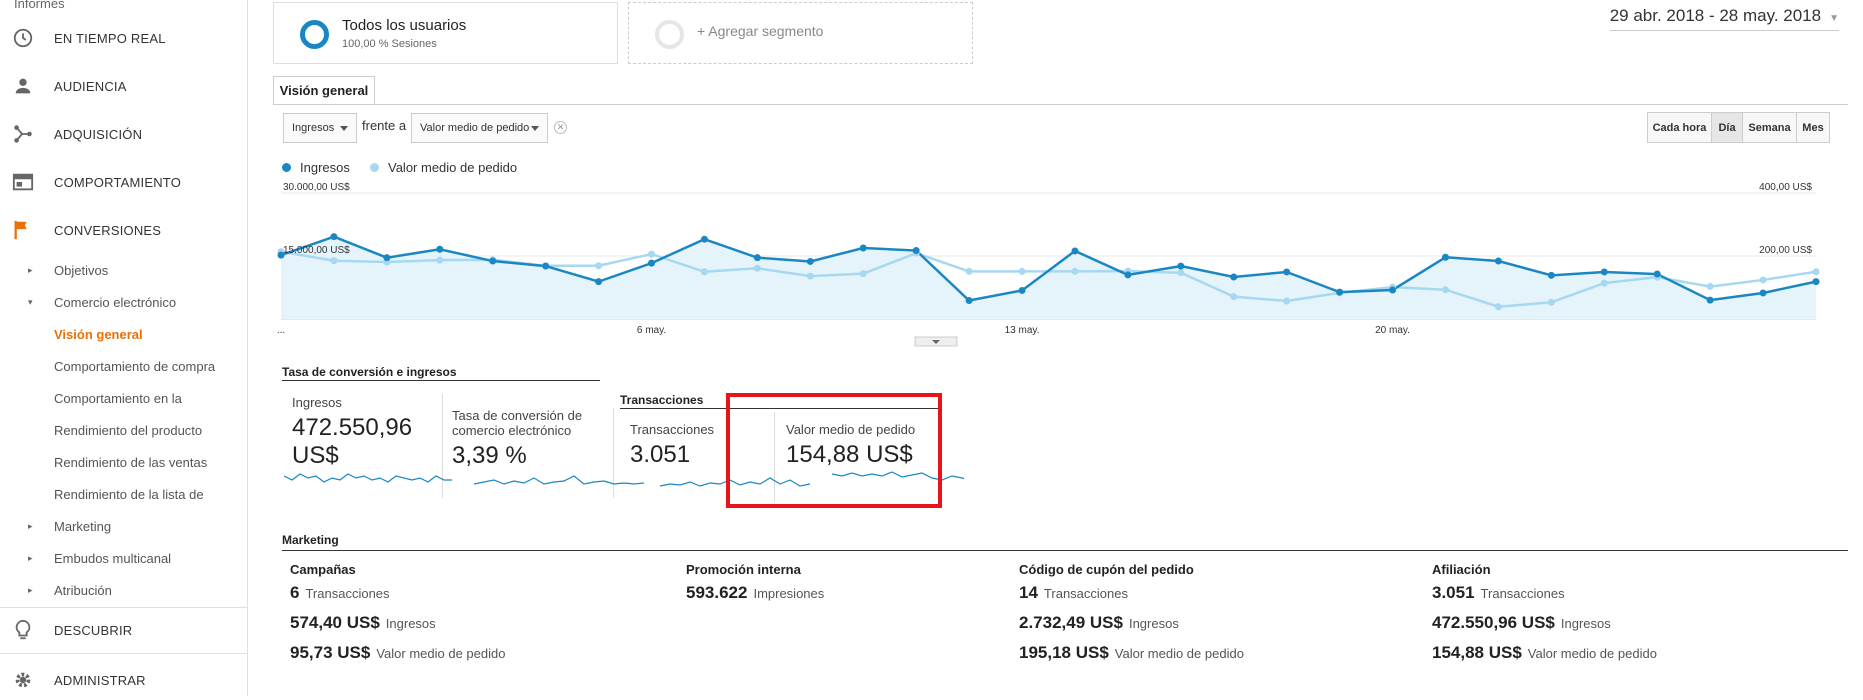 This screenshot has height=700, width=1863. What do you see at coordinates (445, 33) in the screenshot?
I see `segment-all-users: Todos los usuarios 100,00 % Sesiones` at bounding box center [445, 33].